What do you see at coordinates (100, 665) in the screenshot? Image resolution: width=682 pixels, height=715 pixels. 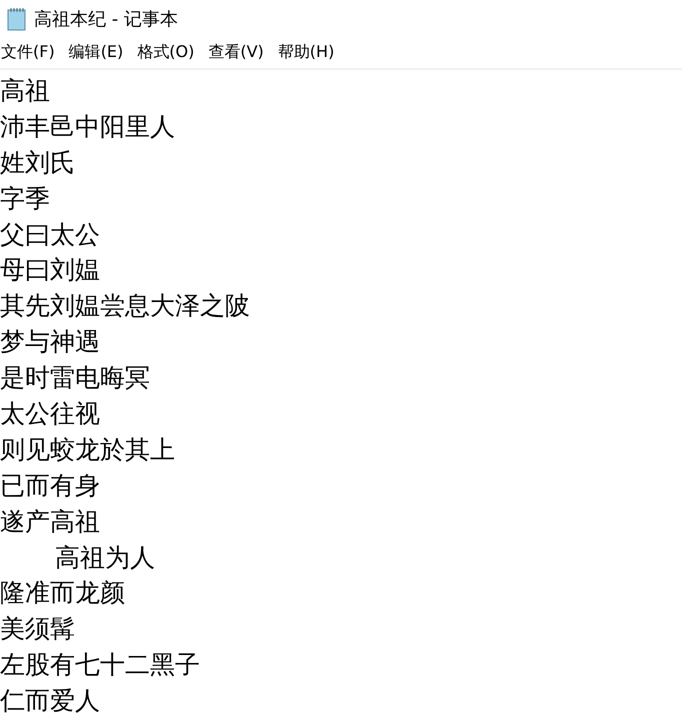 I see `text-line: 左股有七十二黑子` at bounding box center [100, 665].